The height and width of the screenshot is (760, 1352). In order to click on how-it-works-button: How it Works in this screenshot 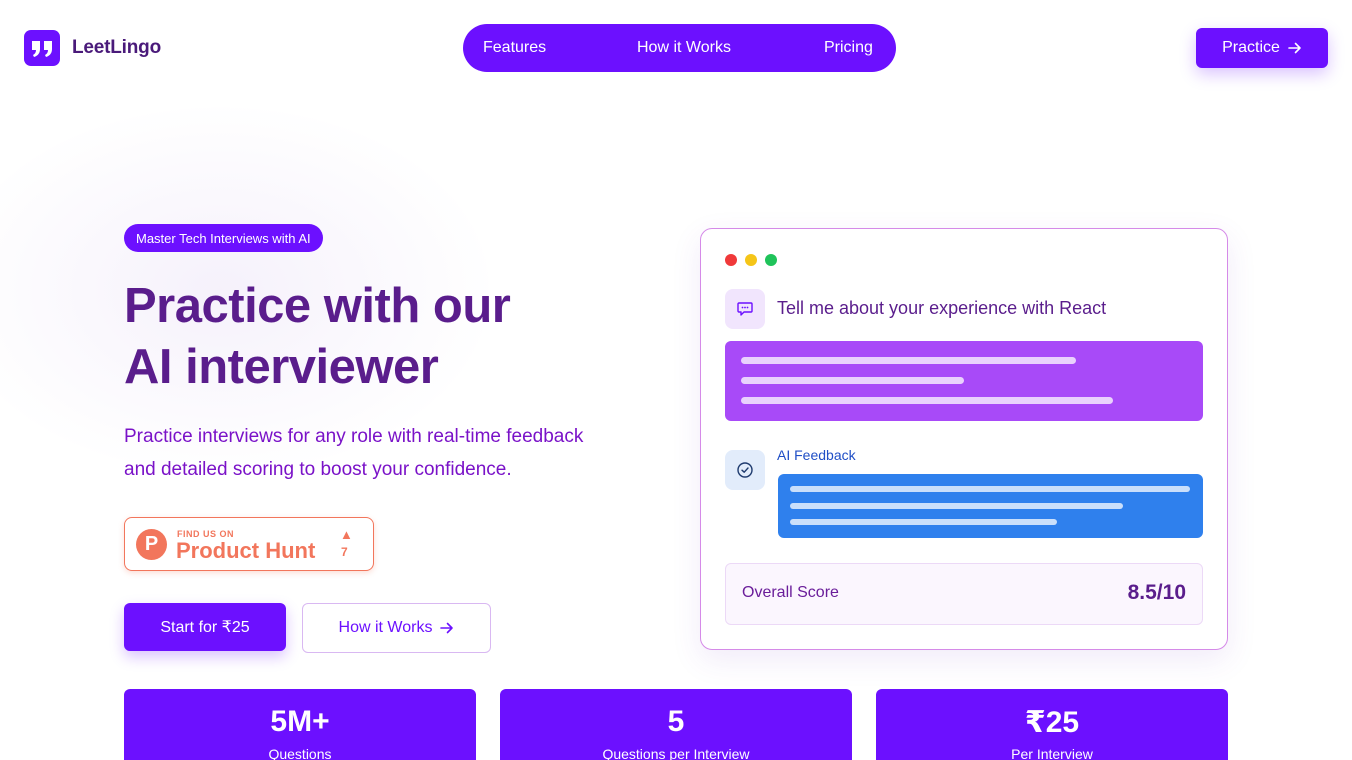, I will do `click(396, 628)`.